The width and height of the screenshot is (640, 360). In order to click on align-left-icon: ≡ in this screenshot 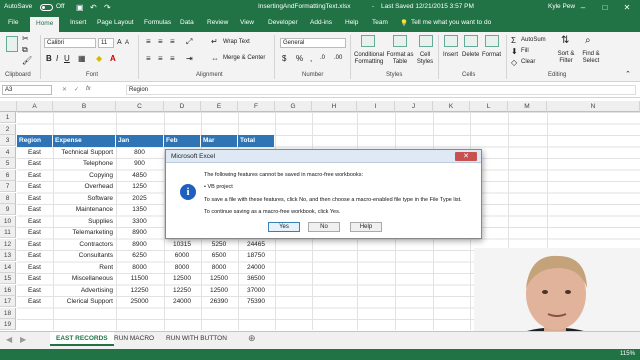, I will do `click(148, 58)`.